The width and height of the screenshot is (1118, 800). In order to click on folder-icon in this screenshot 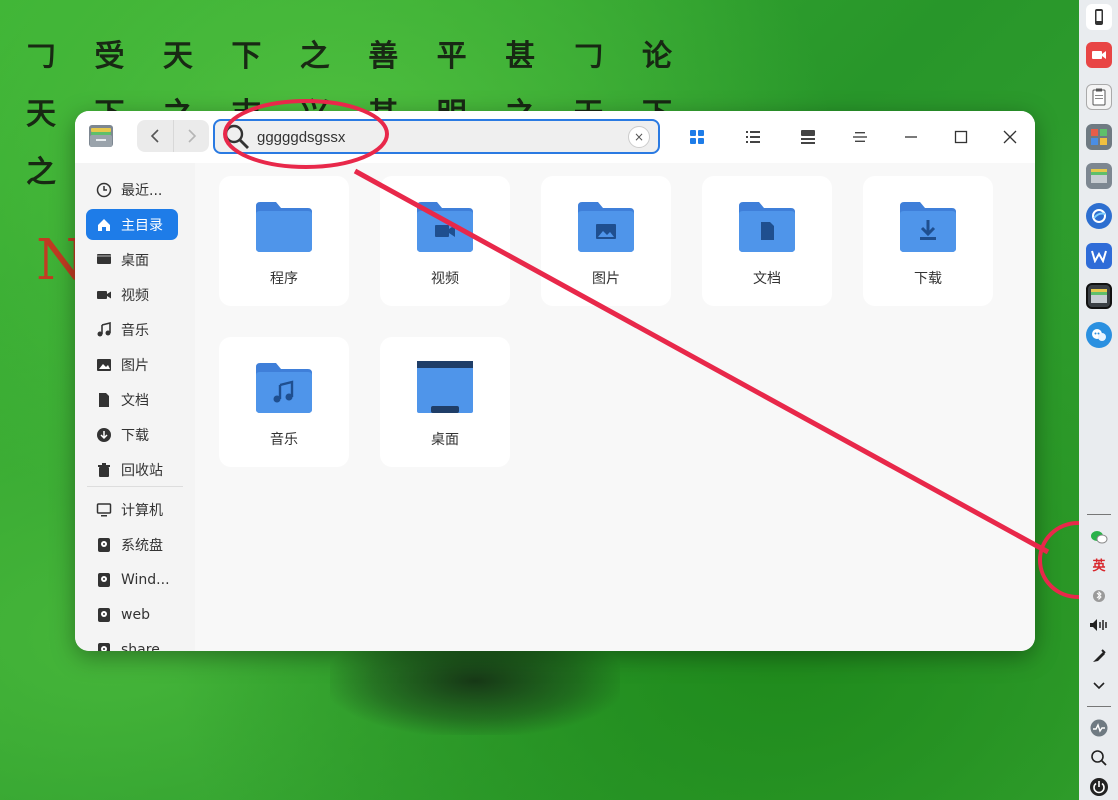, I will do `click(284, 227)`.